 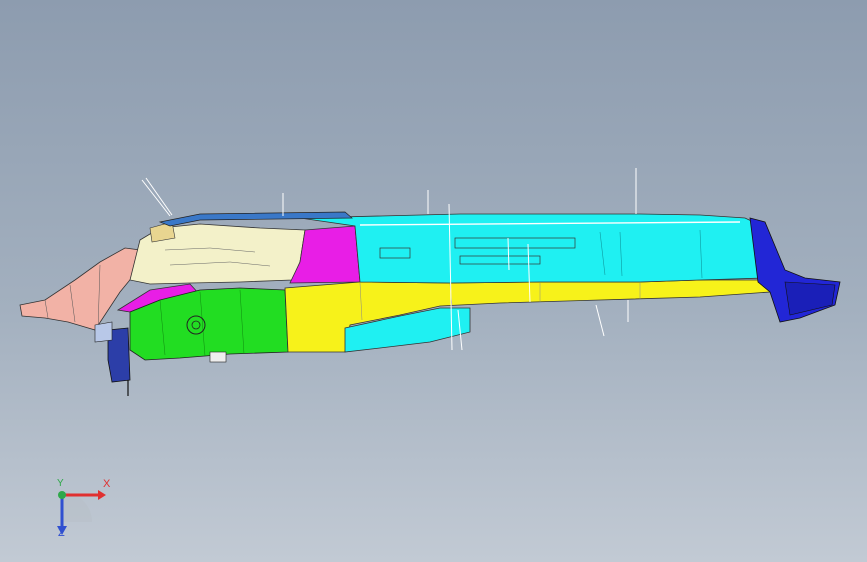 I want to click on triad-graphic, so click(x=81, y=512).